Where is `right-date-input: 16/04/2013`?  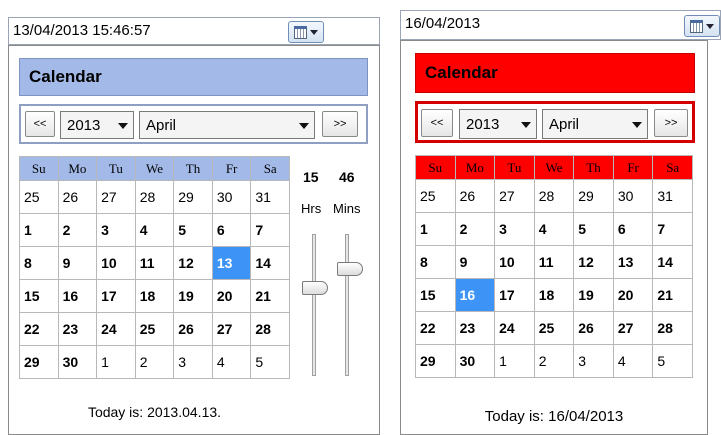
right-date-input: 16/04/2013 is located at coordinates (560, 25).